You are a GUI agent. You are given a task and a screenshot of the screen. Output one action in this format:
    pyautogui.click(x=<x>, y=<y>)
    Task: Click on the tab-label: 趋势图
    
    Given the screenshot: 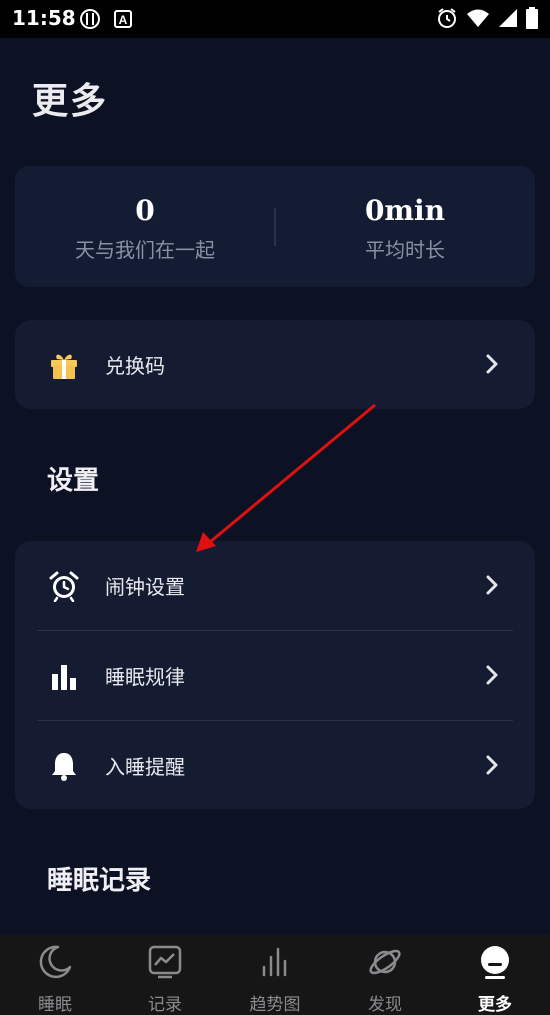 What is the action you would take?
    pyautogui.click(x=275, y=1005)
    